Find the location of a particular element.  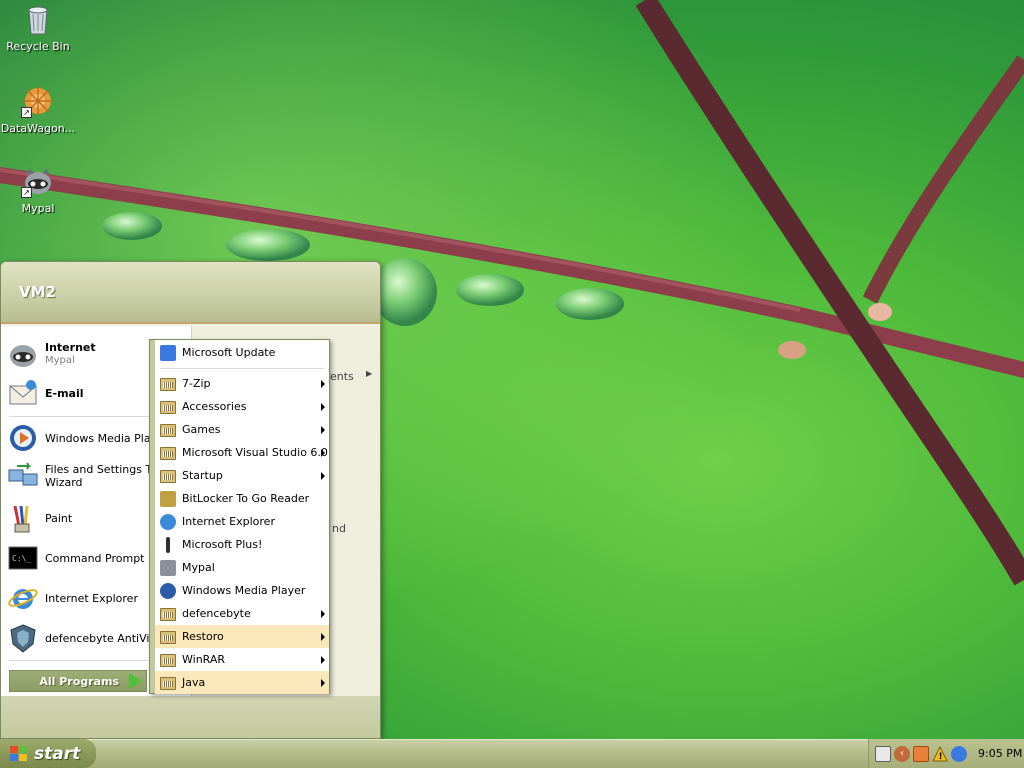

programs-item-label: 7-Zip is located at coordinates (196, 383).